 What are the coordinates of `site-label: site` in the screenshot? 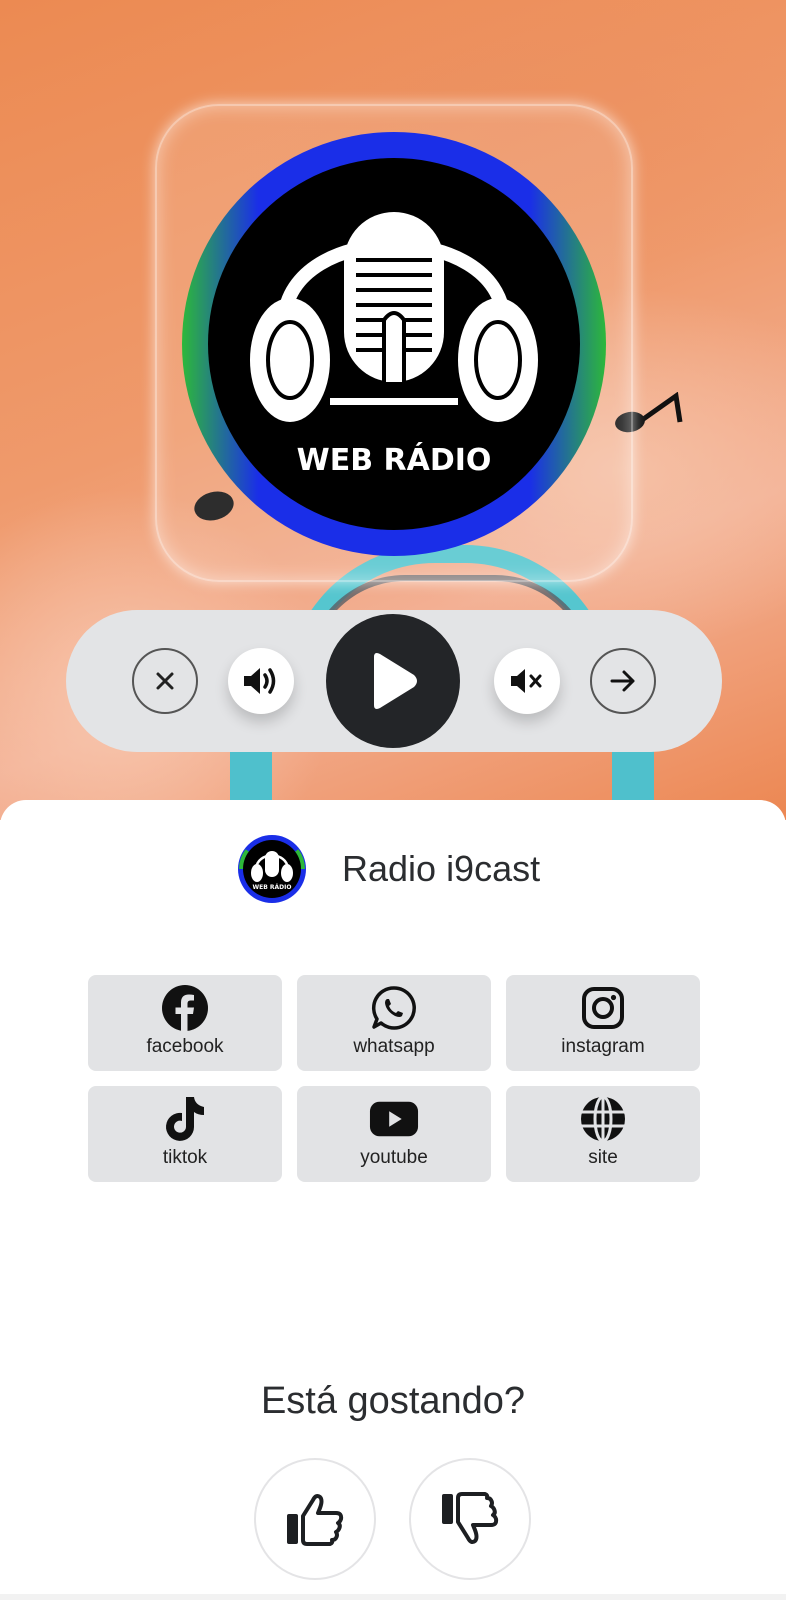 It's located at (603, 1157).